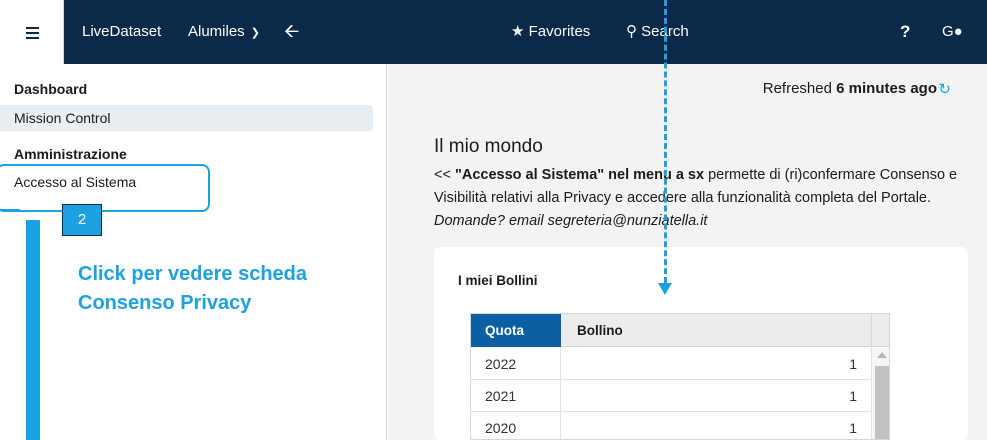 The width and height of the screenshot is (987, 440). What do you see at coordinates (216, 31) in the screenshot?
I see `org-name: Alumiles` at bounding box center [216, 31].